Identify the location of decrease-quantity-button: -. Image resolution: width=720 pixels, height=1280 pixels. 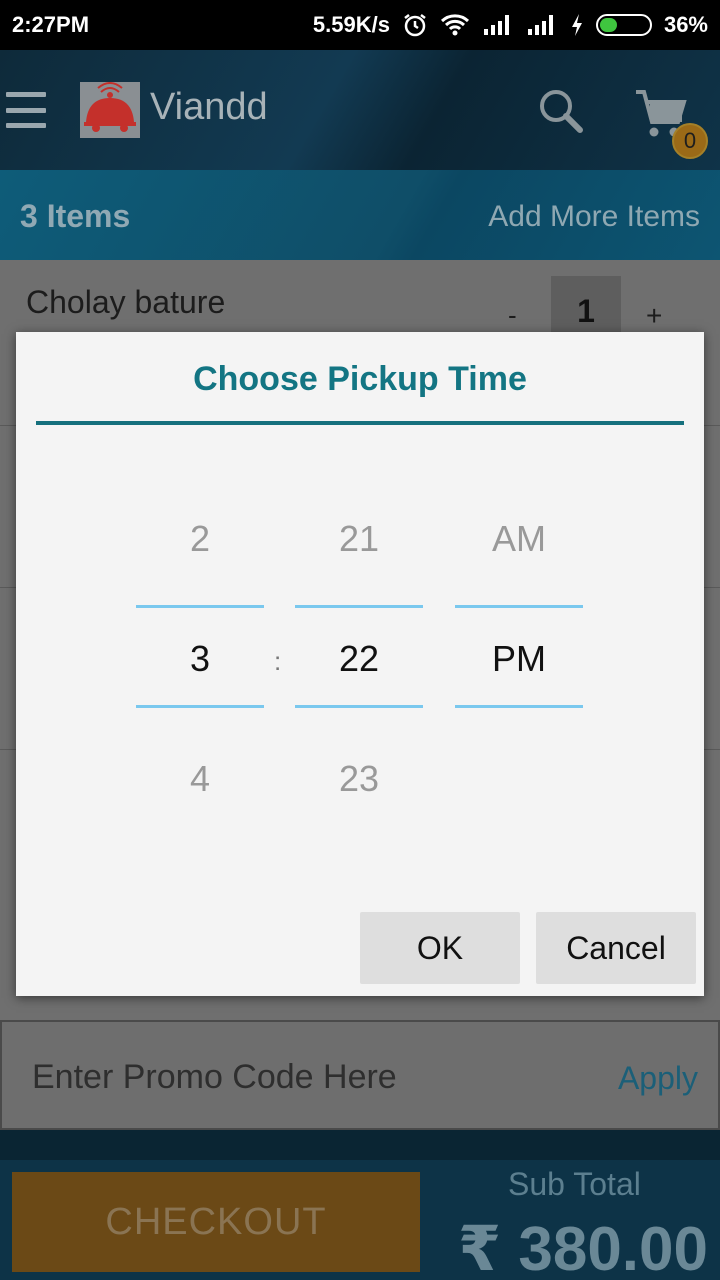
(512, 315).